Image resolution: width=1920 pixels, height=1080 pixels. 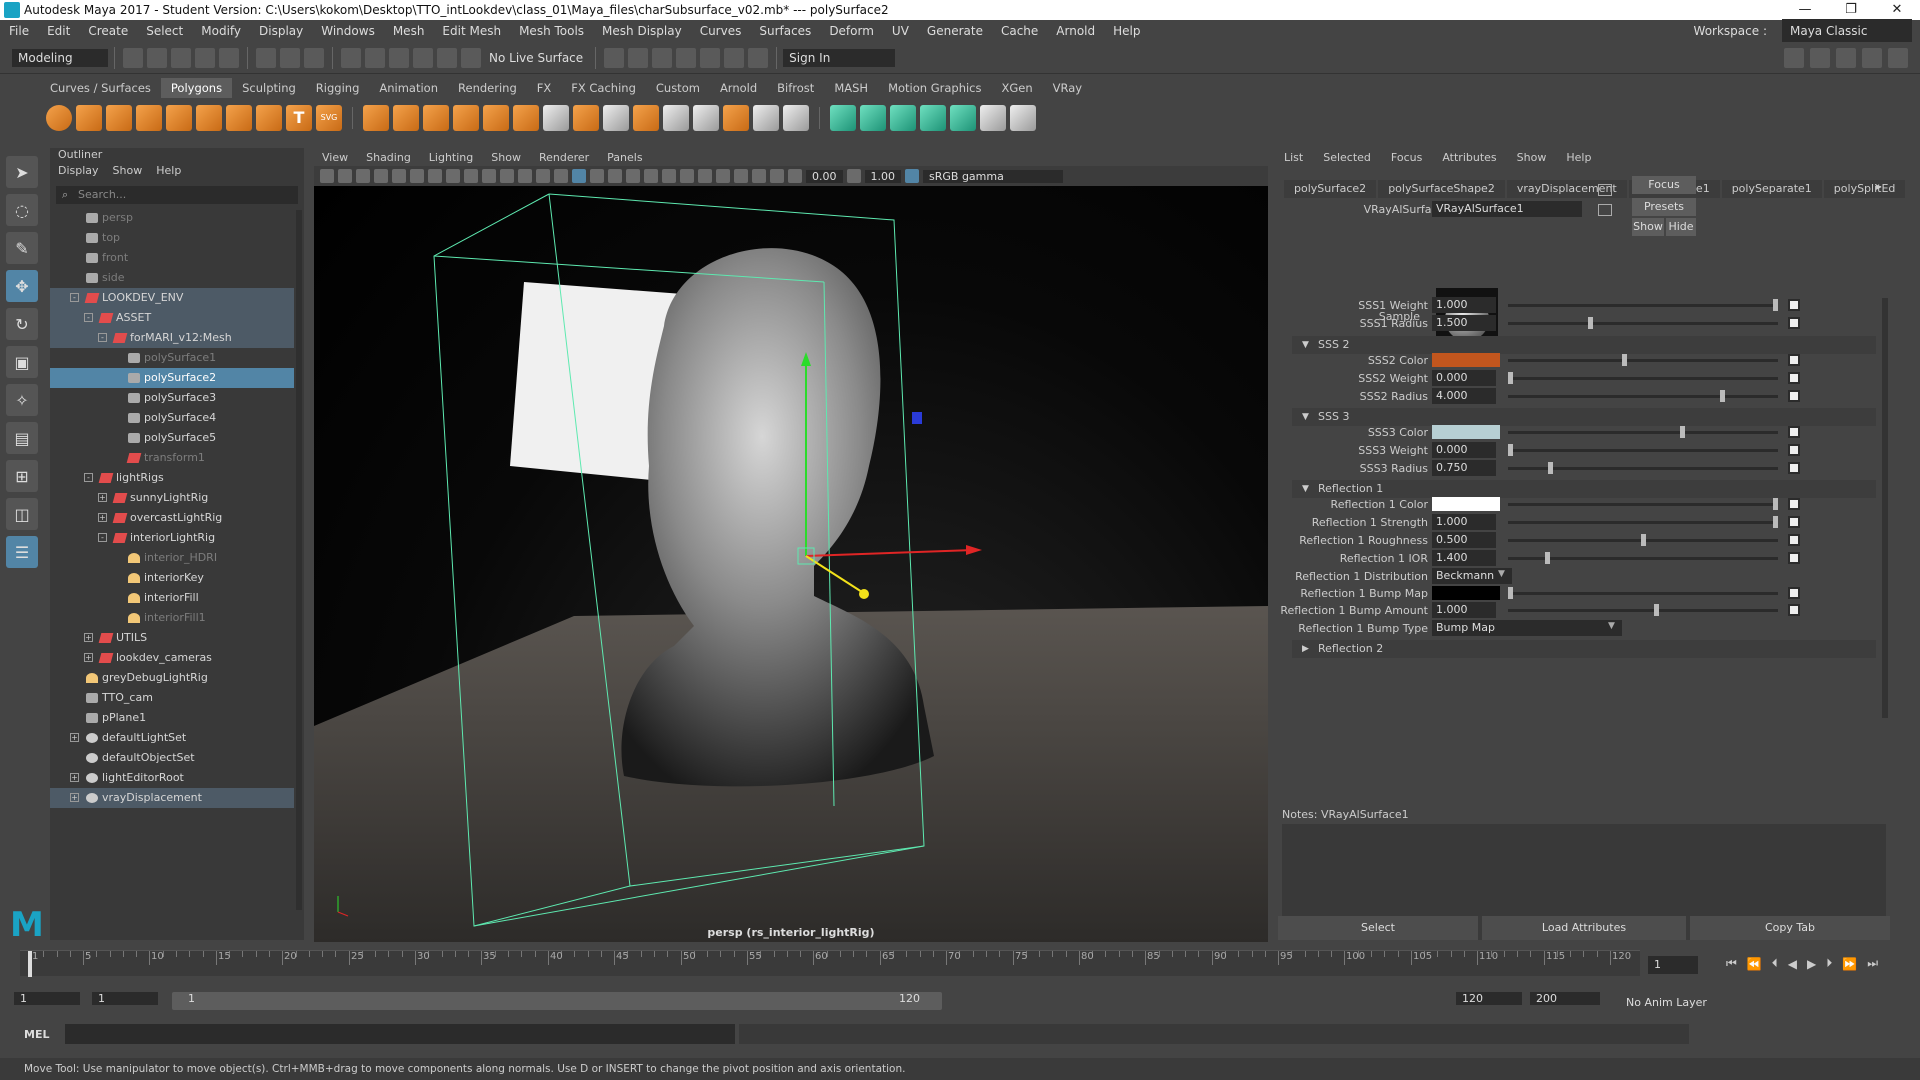 I want to click on reflection1-bump-map-swatch, so click(x=1466, y=593).